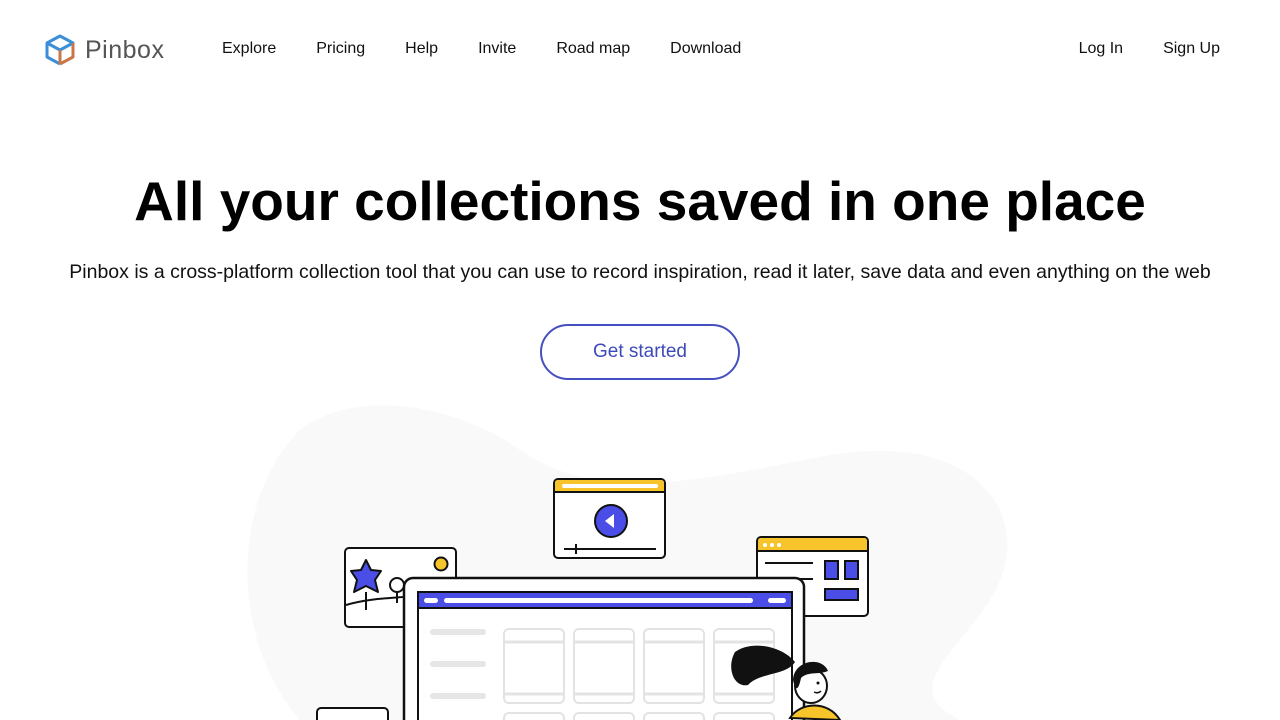  I want to click on hero-title: All your collections saved in one place, so click(640, 201).